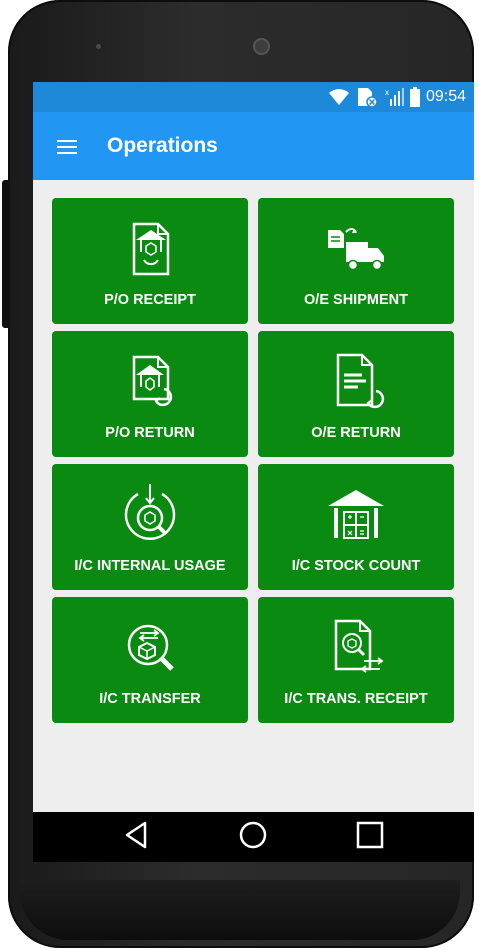 This screenshot has width=479, height=950. I want to click on tile-label: I/C TRANS. RECEIPT, so click(356, 699).